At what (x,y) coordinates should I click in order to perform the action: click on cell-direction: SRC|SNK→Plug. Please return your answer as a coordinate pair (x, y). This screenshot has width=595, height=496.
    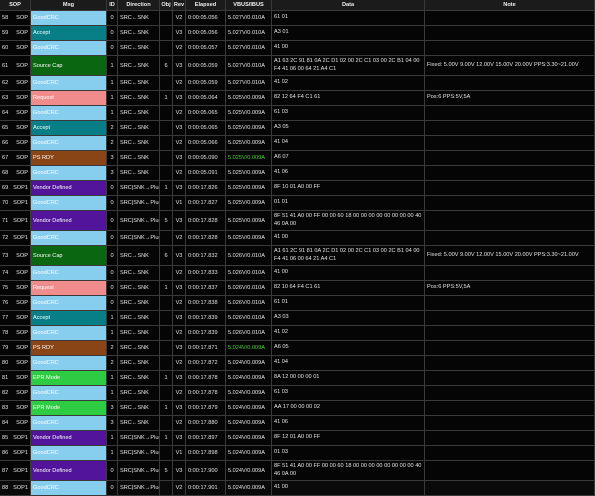
    Looking at the image, I should click on (139, 438).